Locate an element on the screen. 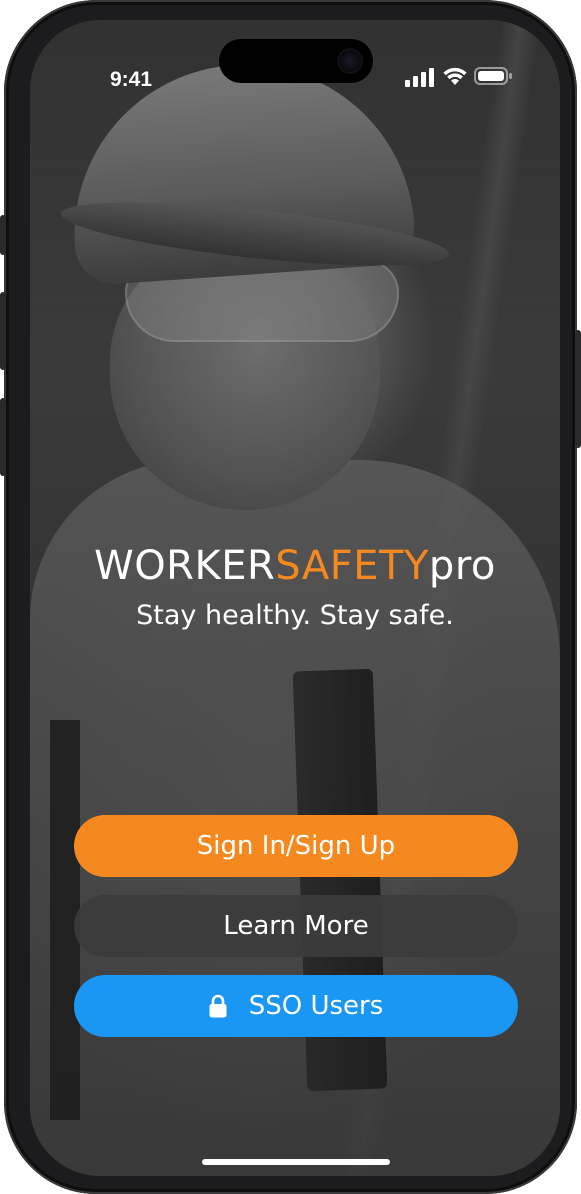  sign-in-sign-up-label: Sign In/Sign Up is located at coordinates (296, 846).